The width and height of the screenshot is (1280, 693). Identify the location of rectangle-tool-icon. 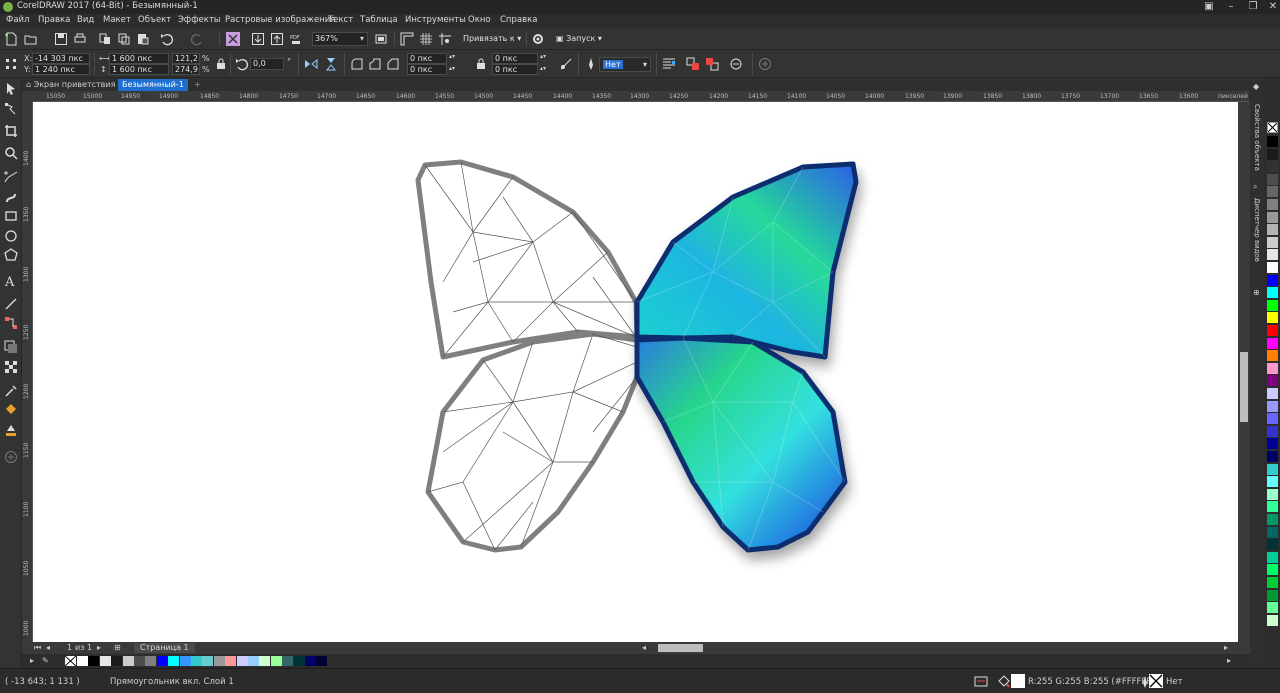
(11, 216).